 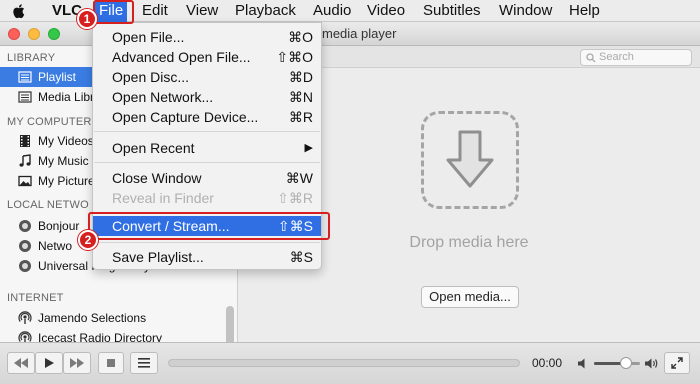 I want to click on search-icon, so click(x=591, y=58).